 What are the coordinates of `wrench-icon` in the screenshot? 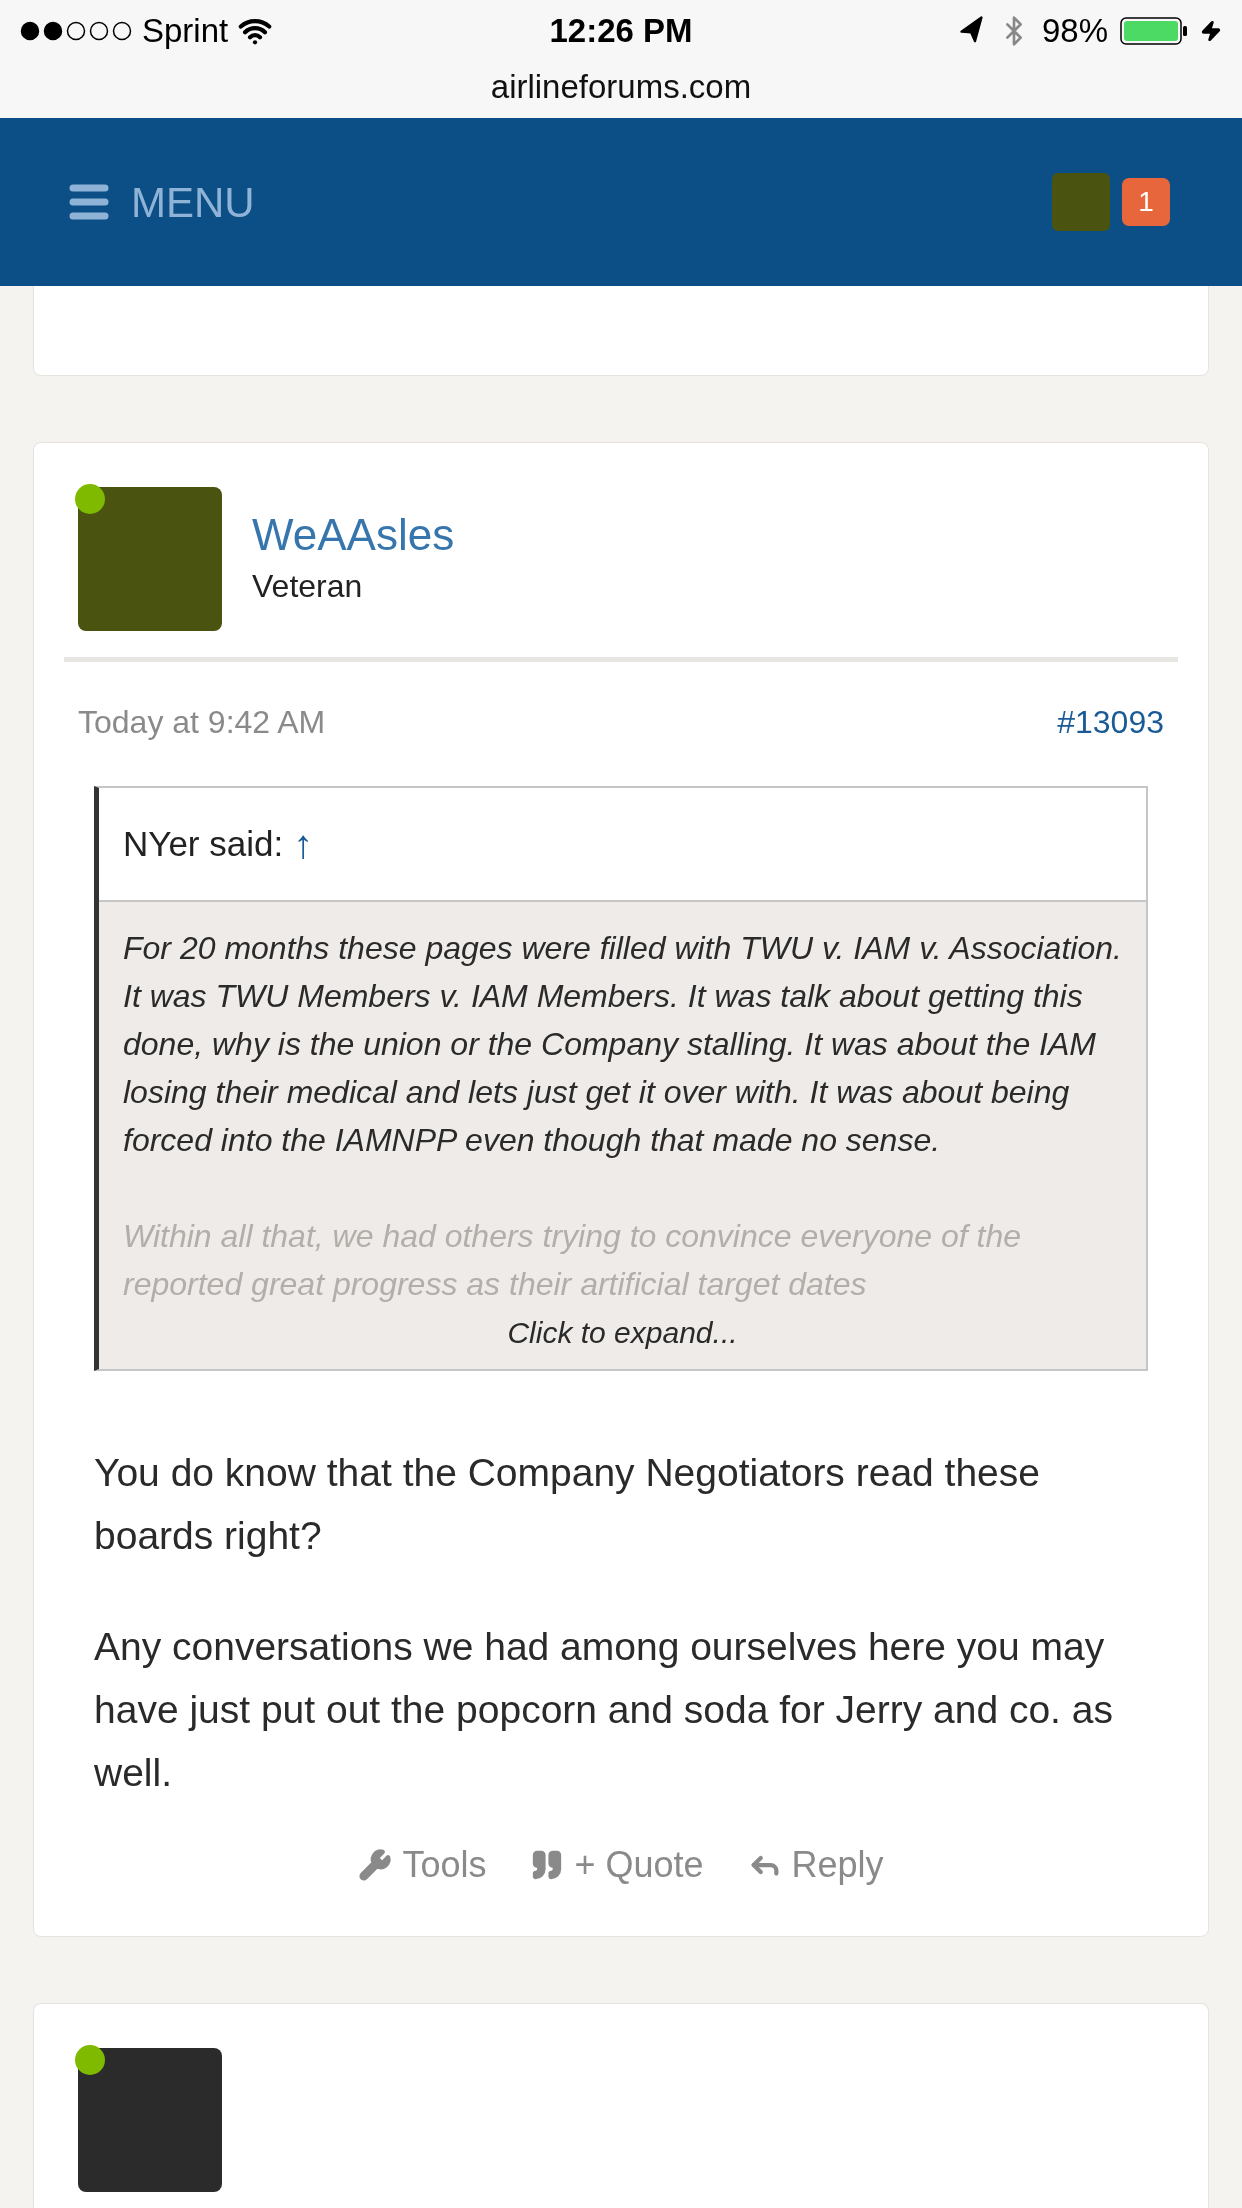 It's located at (375, 1865).